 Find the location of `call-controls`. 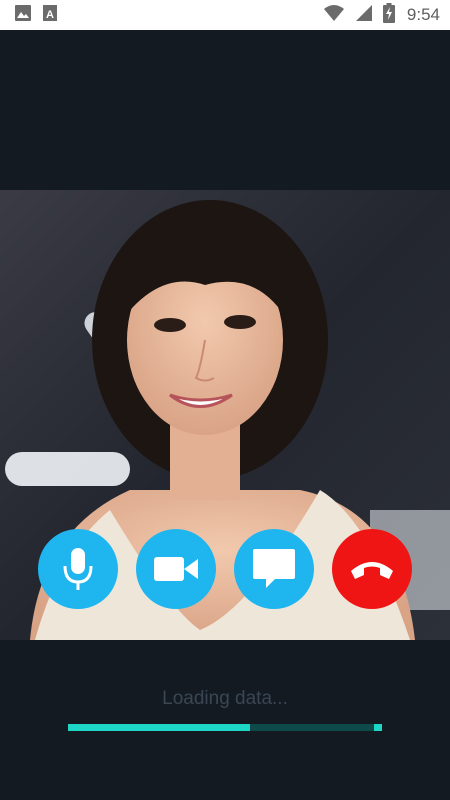

call-controls is located at coordinates (225, 569).